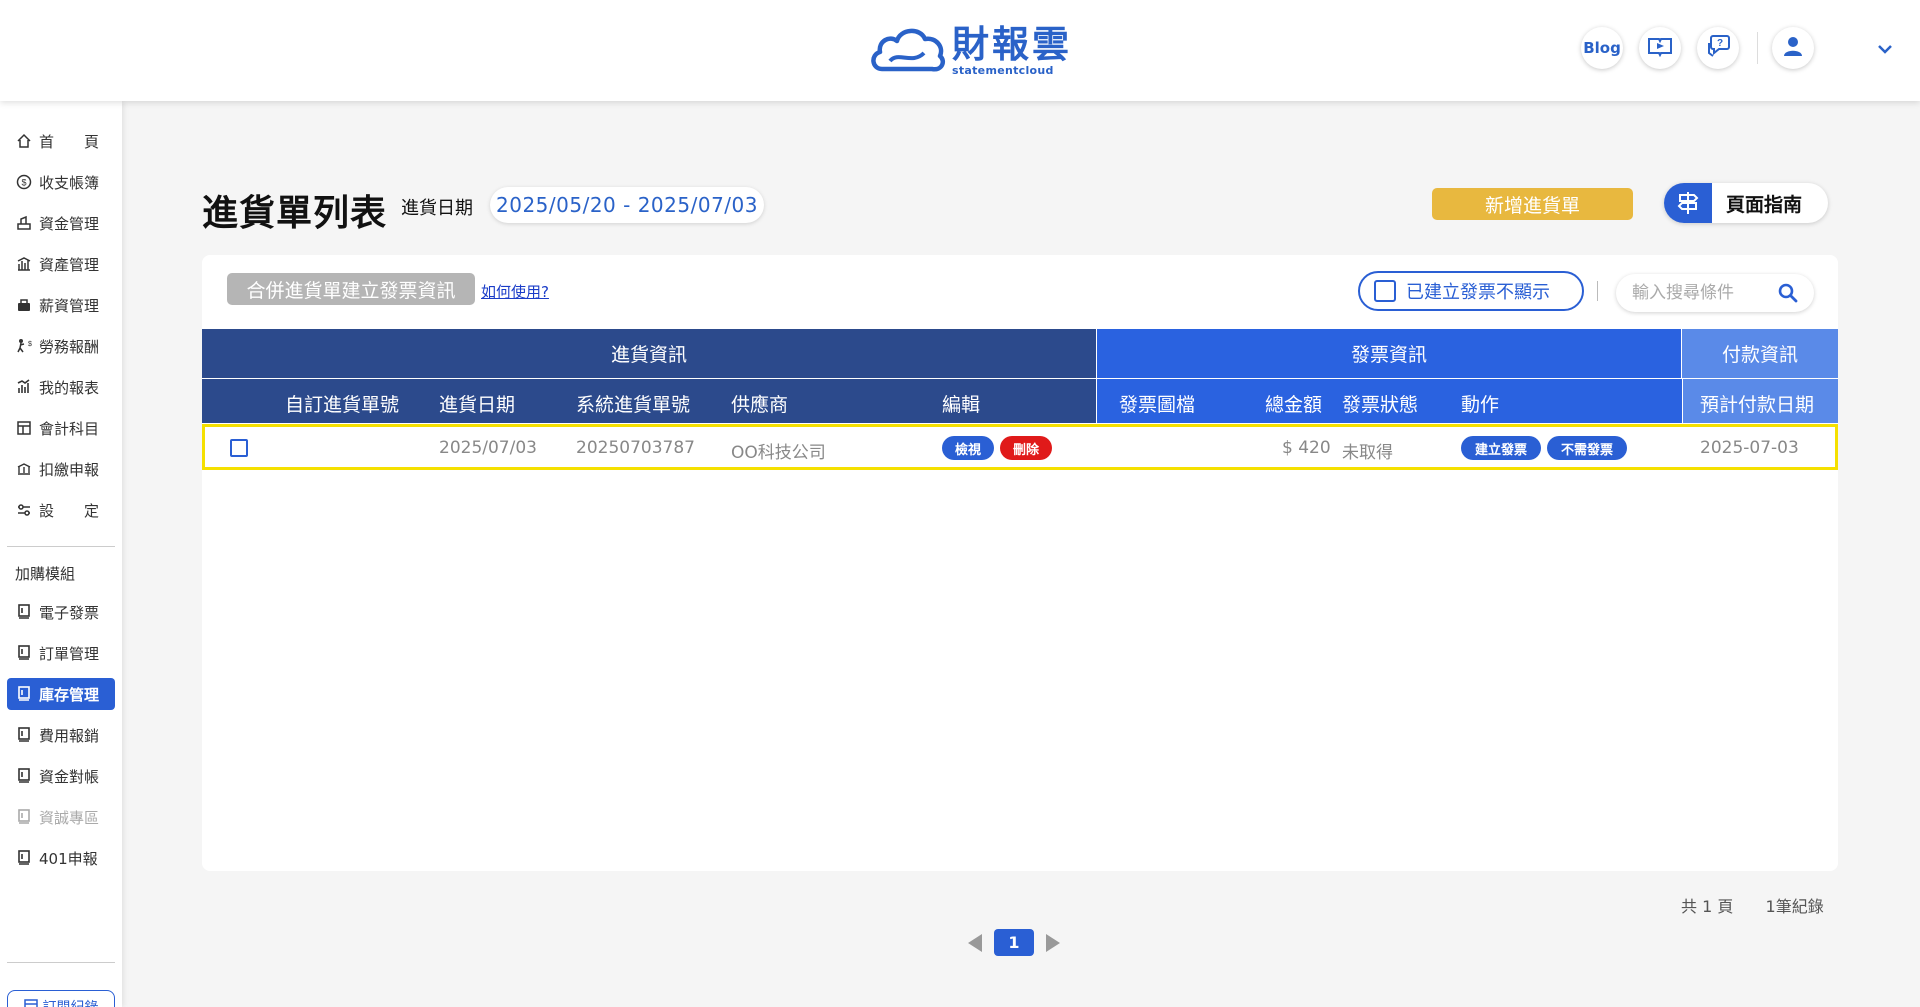  I want to click on salary-icon, so click(23, 305).